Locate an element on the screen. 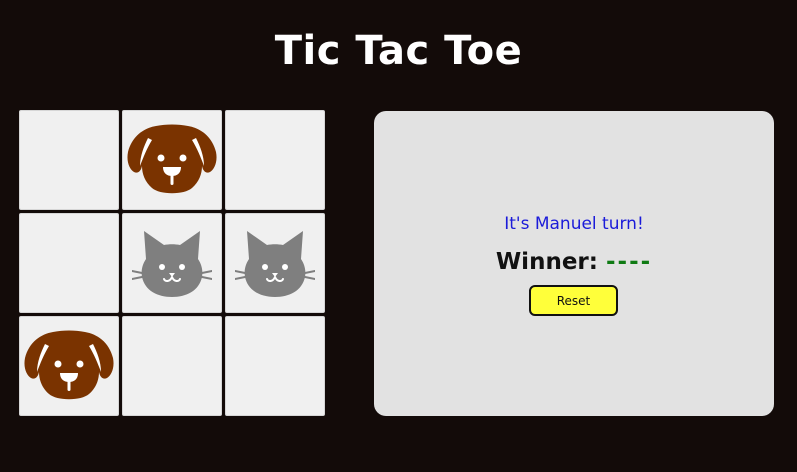  winner-value: ---- is located at coordinates (629, 262).